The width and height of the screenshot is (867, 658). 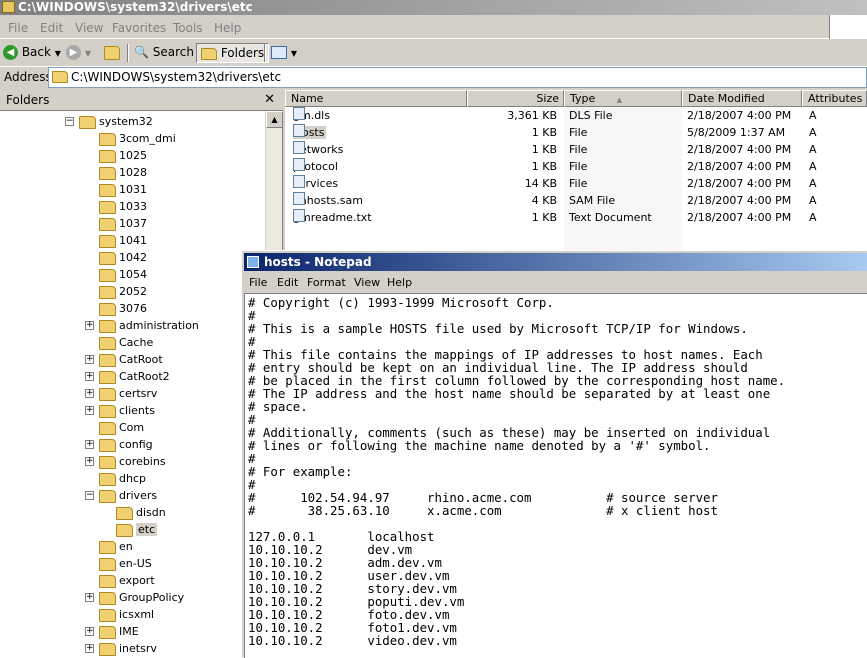 What do you see at coordinates (133, 240) in the screenshot?
I see `tree-item-label: 1041` at bounding box center [133, 240].